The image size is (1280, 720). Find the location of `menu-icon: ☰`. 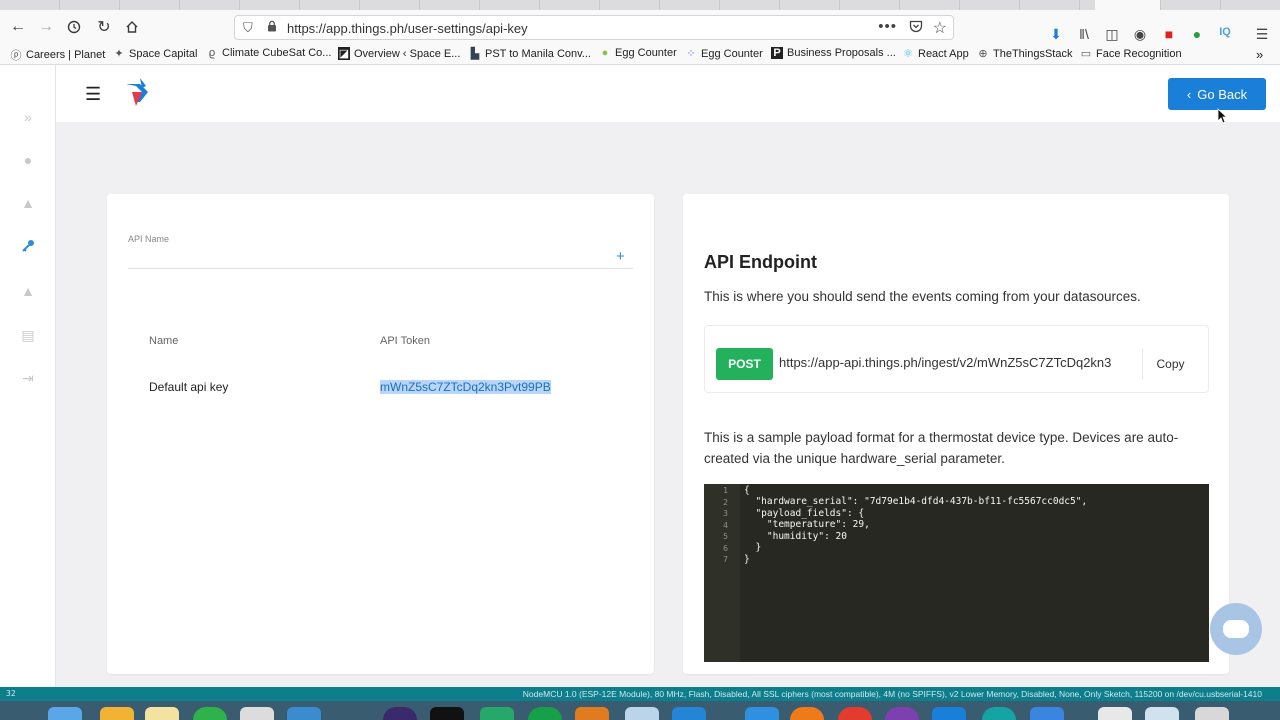

menu-icon: ☰ is located at coordinates (1262, 34).